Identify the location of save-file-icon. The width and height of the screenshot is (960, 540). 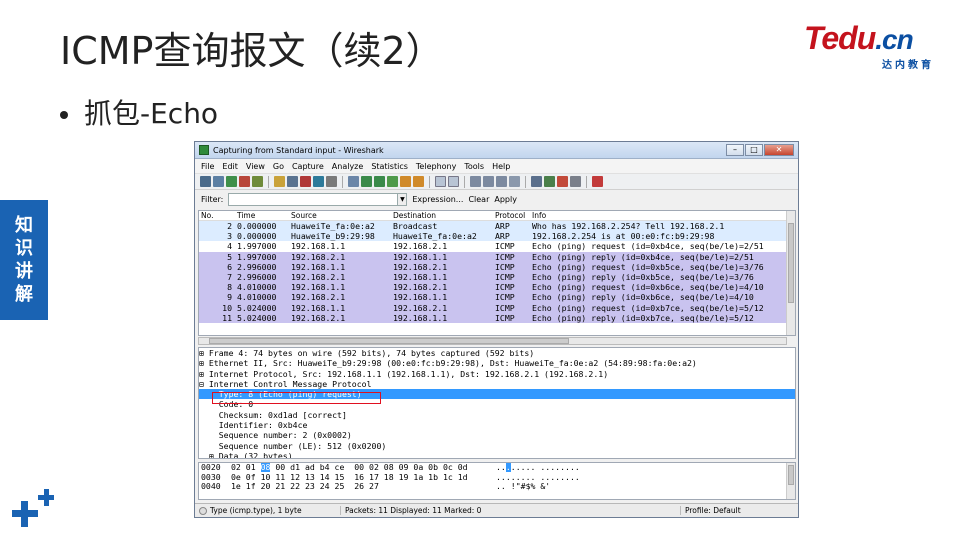
(292, 181).